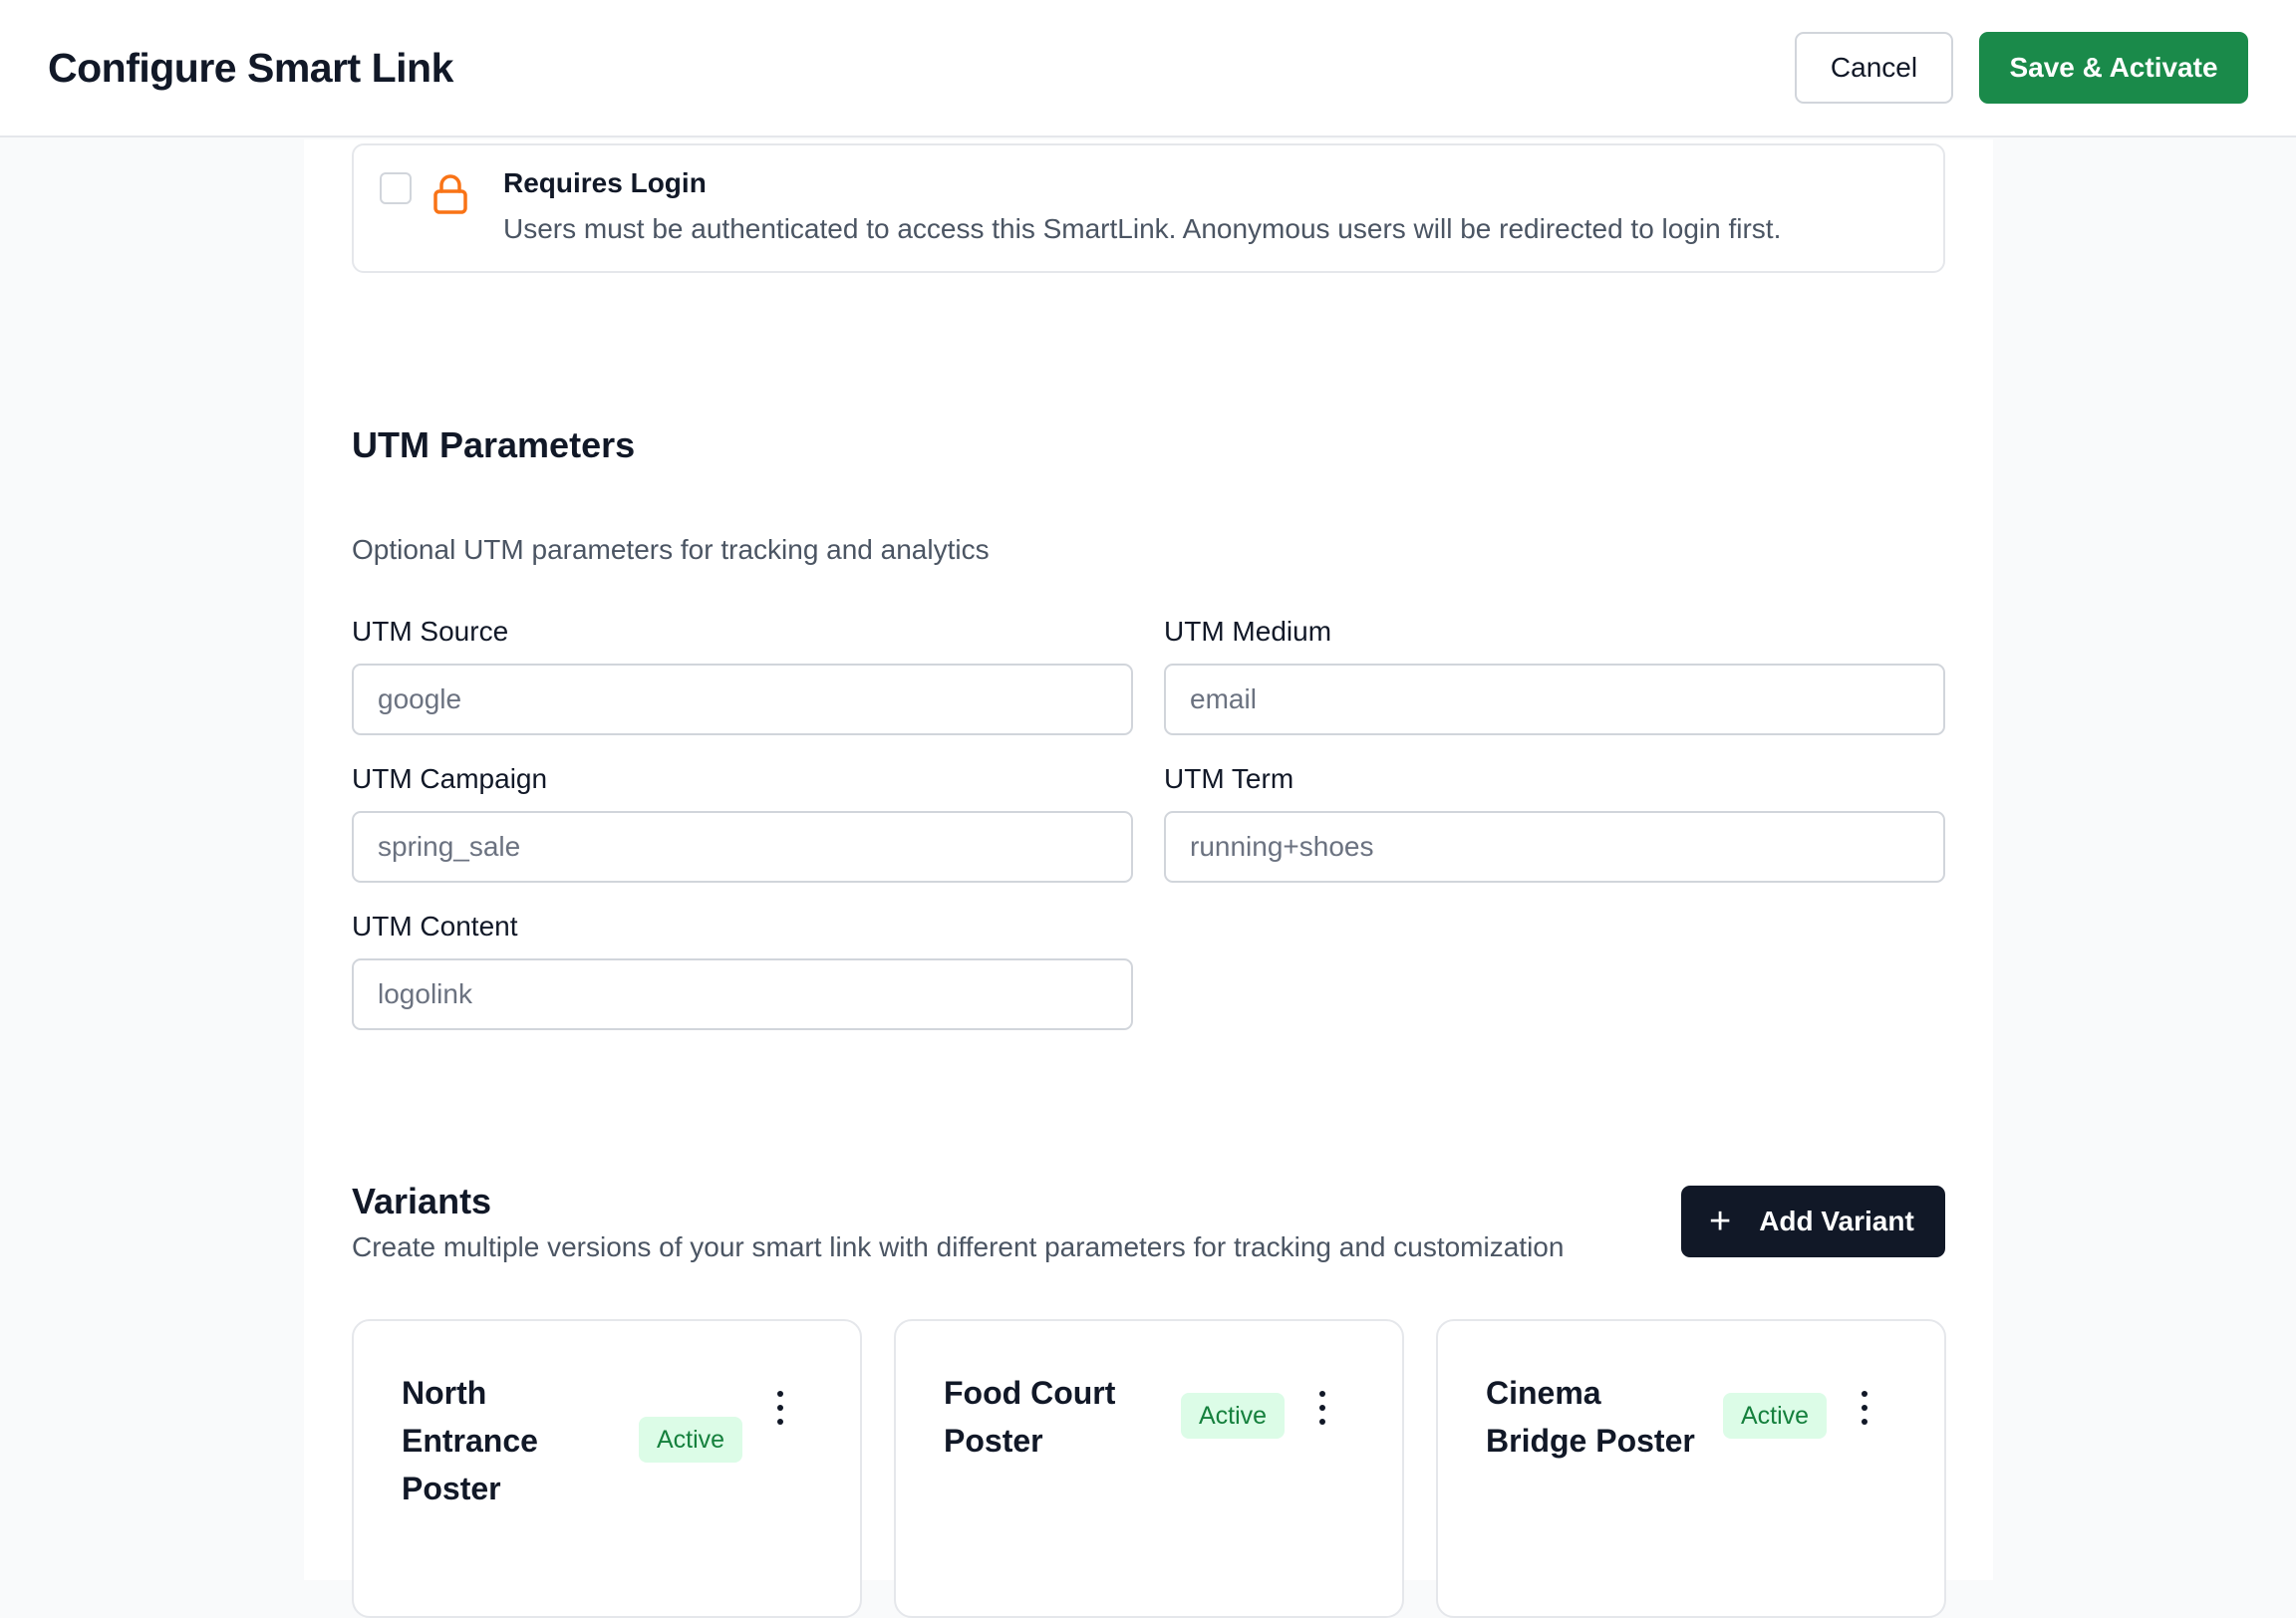  I want to click on utm-medium-input, so click(1554, 699).